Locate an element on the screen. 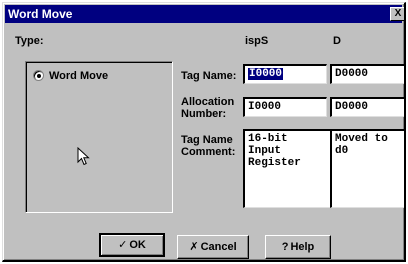 The image size is (408, 264). comment-label-line1: Tag Name is located at coordinates (207, 140).